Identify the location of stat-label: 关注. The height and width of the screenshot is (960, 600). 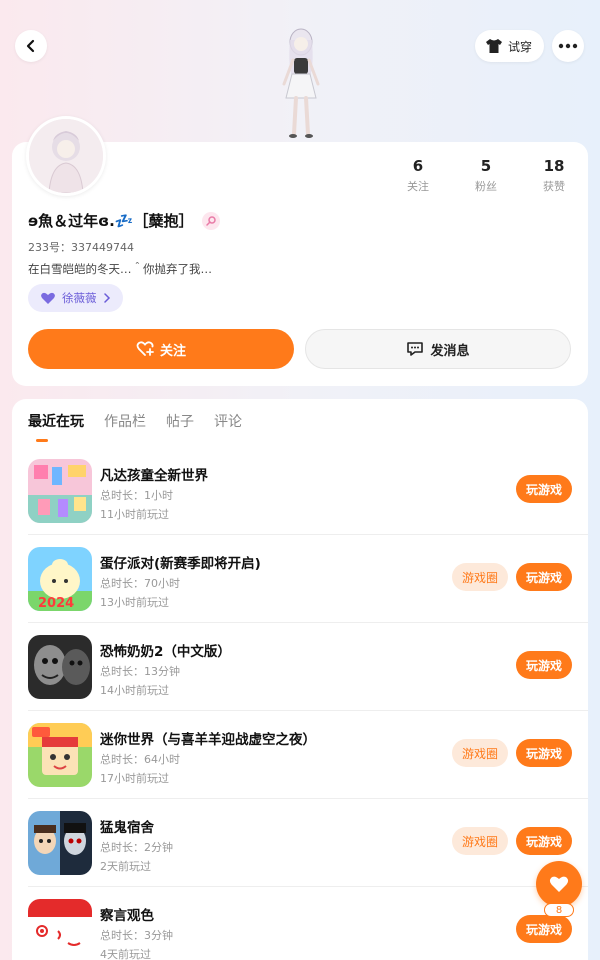
(418, 186).